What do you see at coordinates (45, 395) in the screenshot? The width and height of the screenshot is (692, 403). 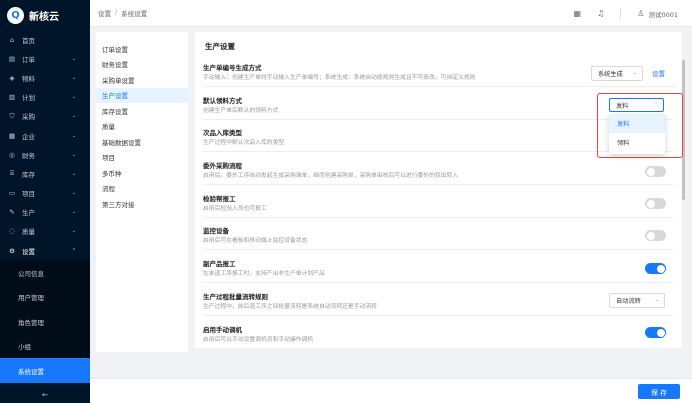 I see `collapse-sidebar-icon: ←` at bounding box center [45, 395].